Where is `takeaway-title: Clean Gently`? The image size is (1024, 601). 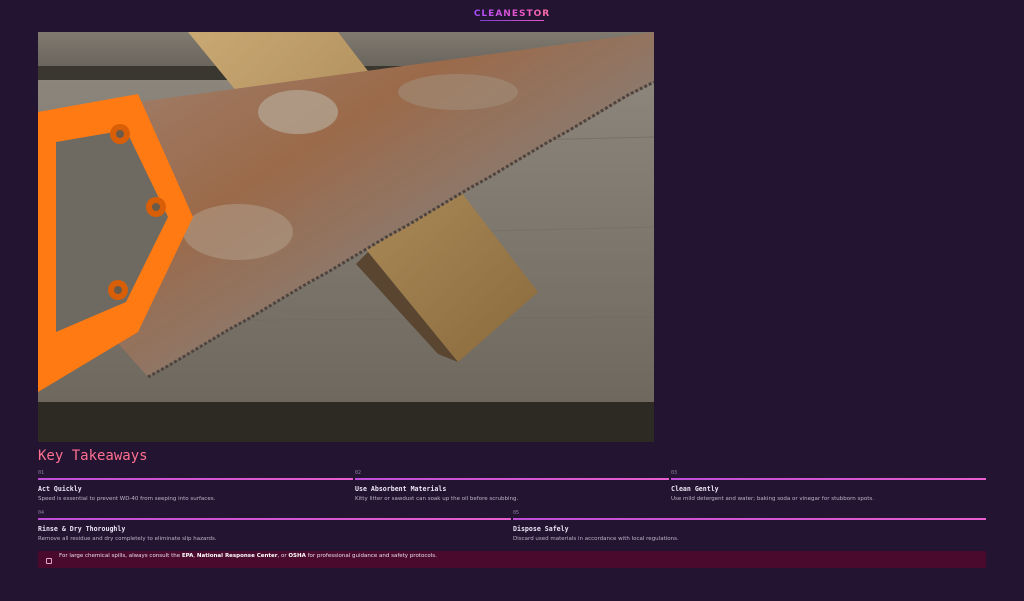 takeaway-title: Clean Gently is located at coordinates (695, 489).